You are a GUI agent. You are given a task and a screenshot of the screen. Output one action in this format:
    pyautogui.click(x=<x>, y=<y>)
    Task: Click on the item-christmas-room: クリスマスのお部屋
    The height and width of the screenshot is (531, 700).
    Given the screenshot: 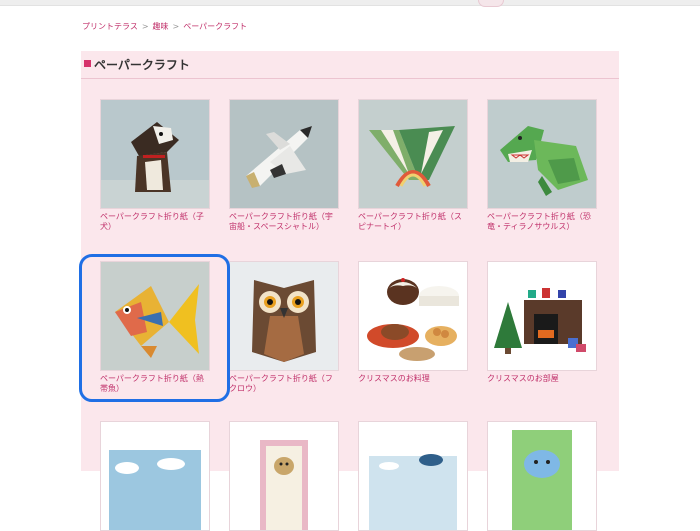 What is the action you would take?
    pyautogui.click(x=542, y=322)
    